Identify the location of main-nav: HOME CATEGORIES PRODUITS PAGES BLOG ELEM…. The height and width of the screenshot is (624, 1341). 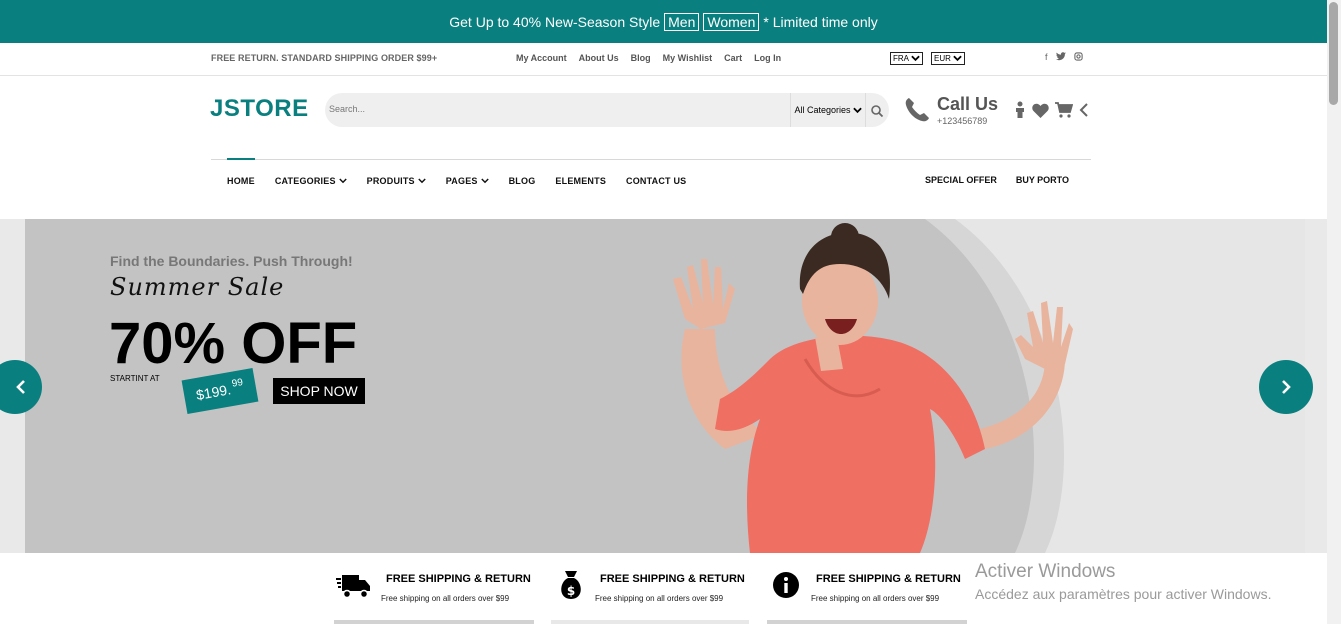
(456, 181).